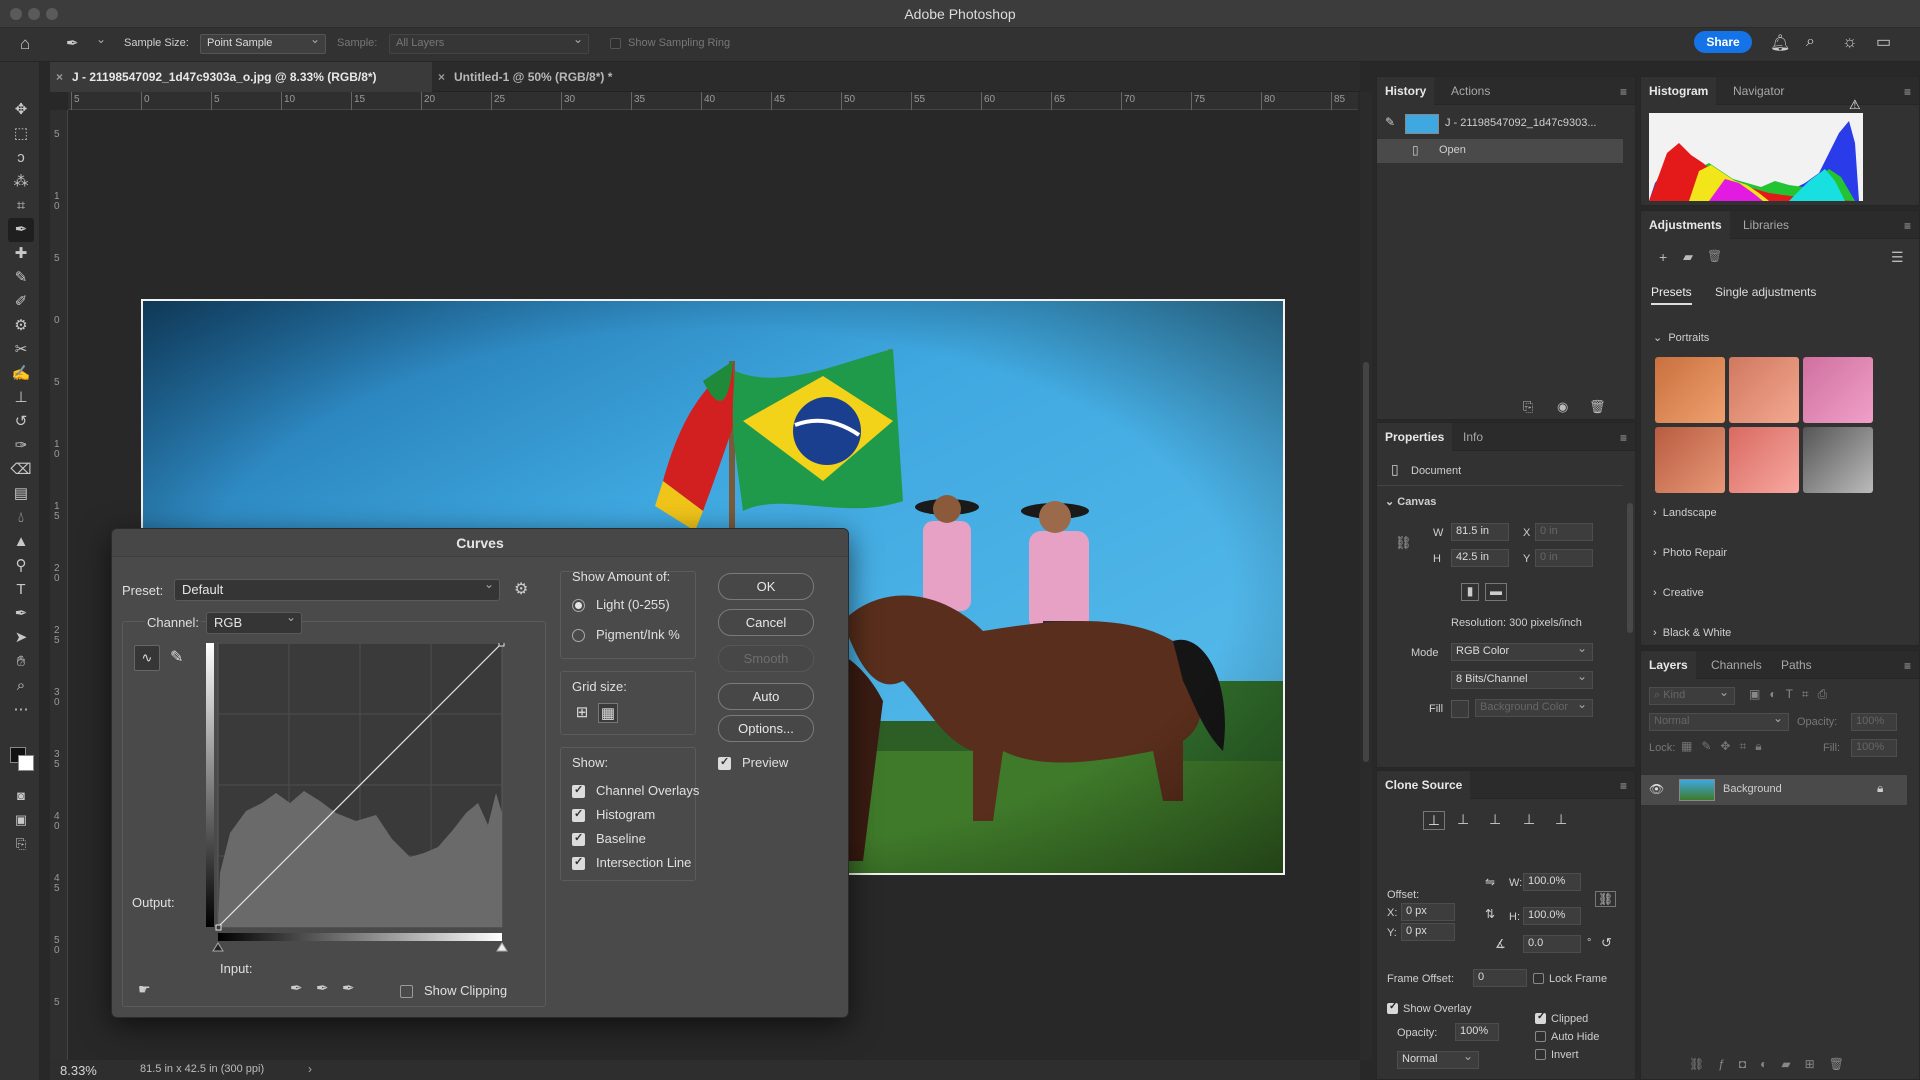  I want to click on clone-stamp-tool-icon: ⊥, so click(21, 398).